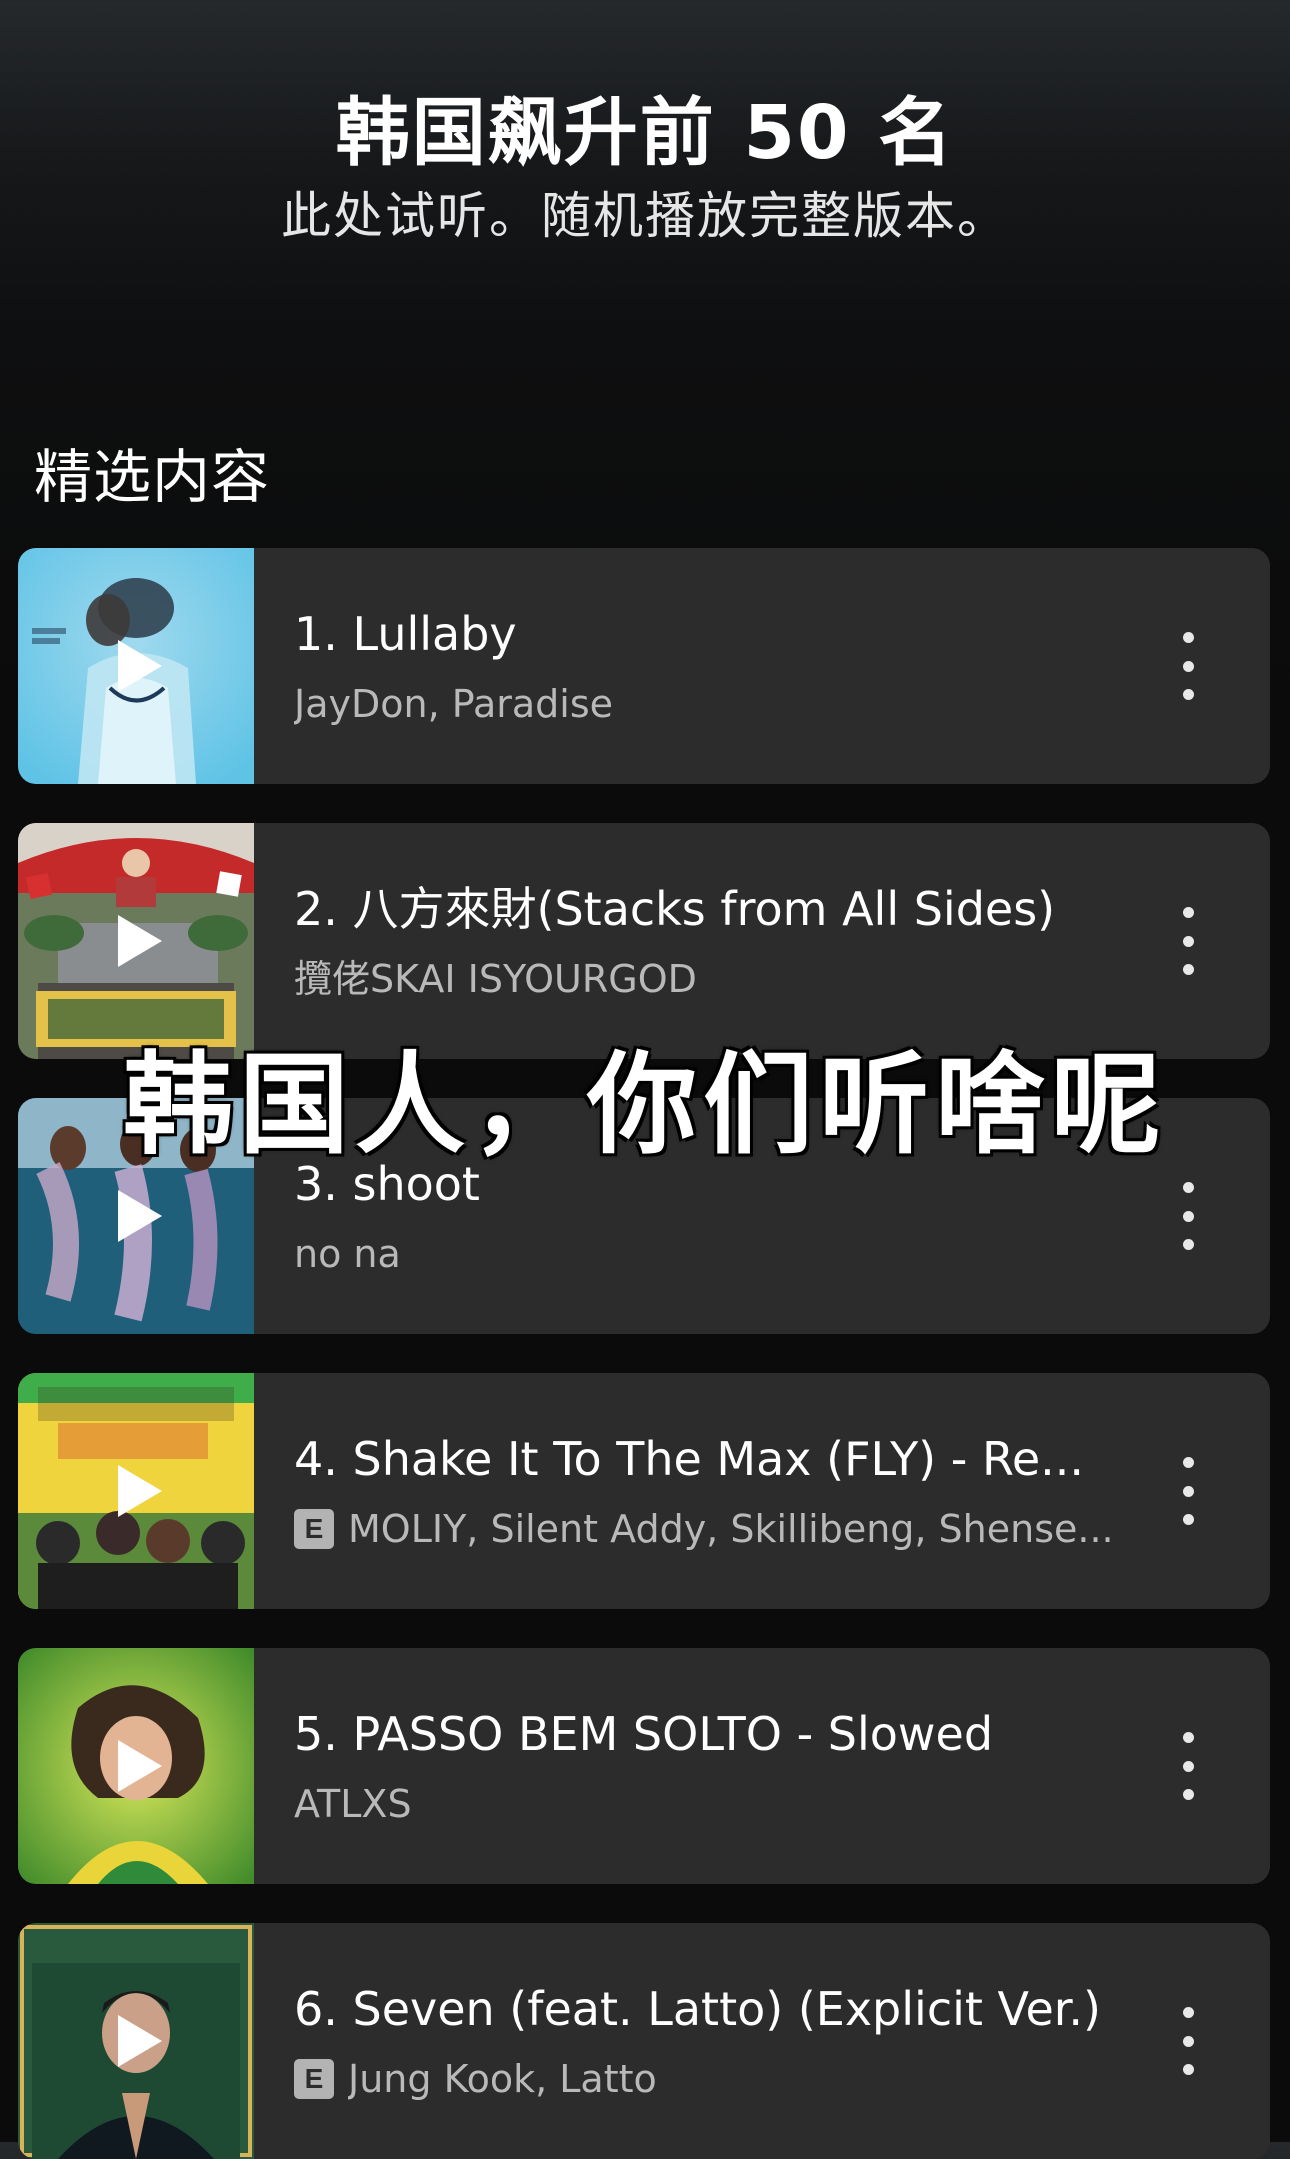  Describe the element at coordinates (453, 704) in the screenshot. I see `track-artist: JayDon, Paradise` at that location.